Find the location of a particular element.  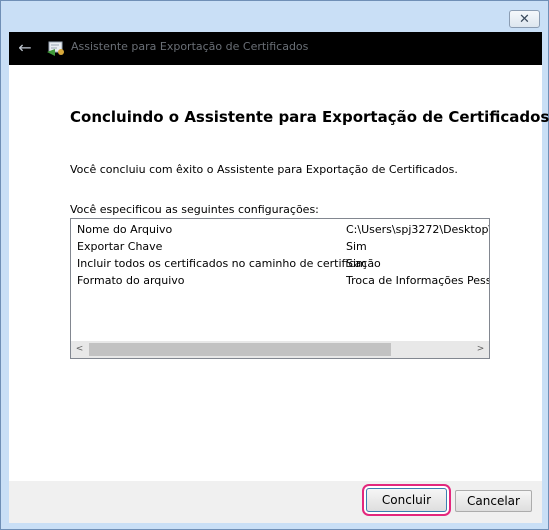

scroll-left-icon: < is located at coordinates (79, 349).